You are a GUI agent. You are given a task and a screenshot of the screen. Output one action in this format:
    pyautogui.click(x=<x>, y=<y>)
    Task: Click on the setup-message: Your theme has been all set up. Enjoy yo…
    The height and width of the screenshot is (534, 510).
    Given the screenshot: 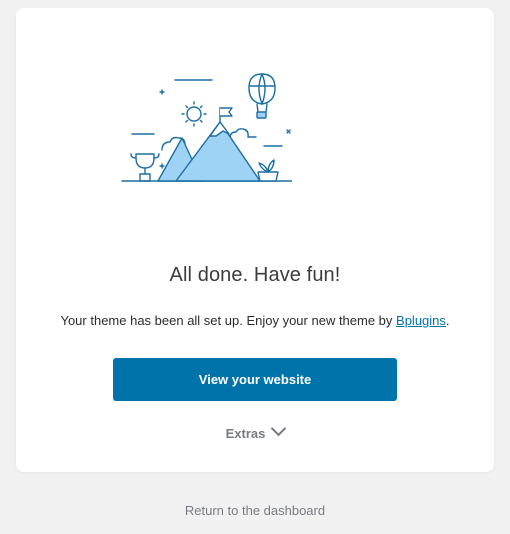 What is the action you would take?
    pyautogui.click(x=255, y=320)
    